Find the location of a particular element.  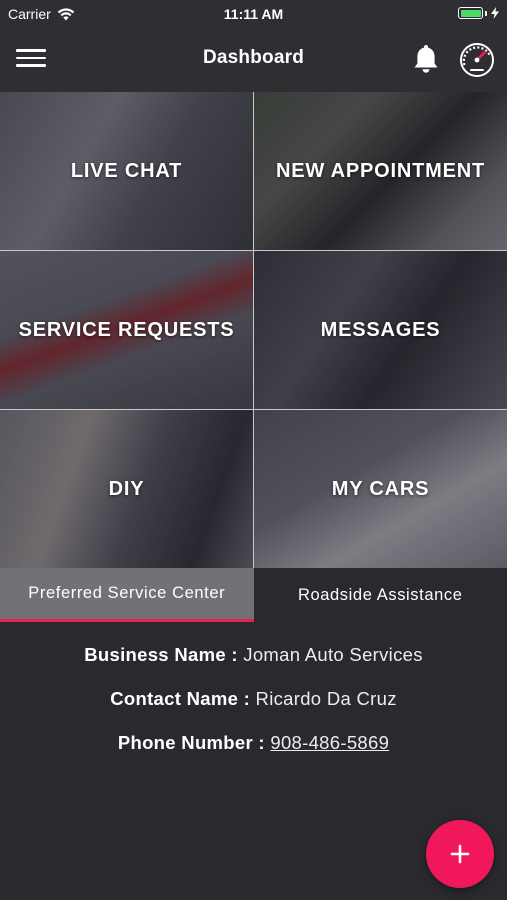

tile-label: NEW APPOINTMENT is located at coordinates (380, 170).